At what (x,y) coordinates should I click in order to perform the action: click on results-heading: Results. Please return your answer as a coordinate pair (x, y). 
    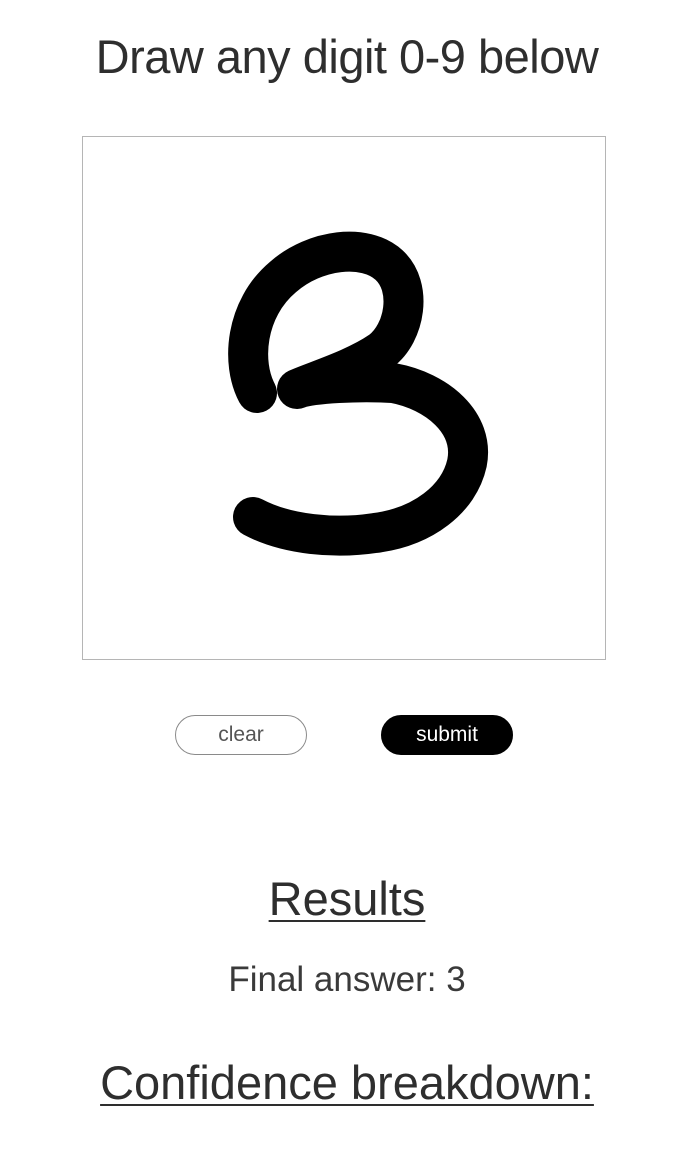
    Looking at the image, I should click on (347, 899).